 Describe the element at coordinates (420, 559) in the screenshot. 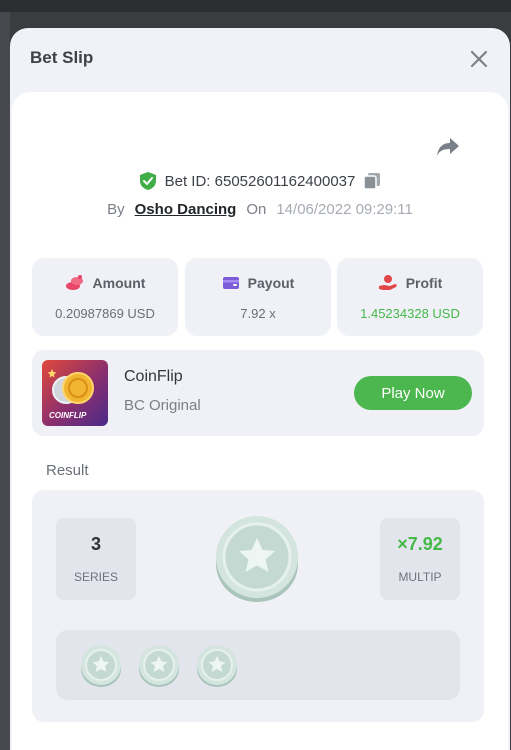

I see `multiplier-box: ×7.92 MULTIP` at that location.